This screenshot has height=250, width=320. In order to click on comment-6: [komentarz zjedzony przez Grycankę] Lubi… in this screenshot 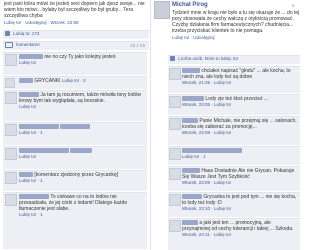, I will do `click(75, 180)`.